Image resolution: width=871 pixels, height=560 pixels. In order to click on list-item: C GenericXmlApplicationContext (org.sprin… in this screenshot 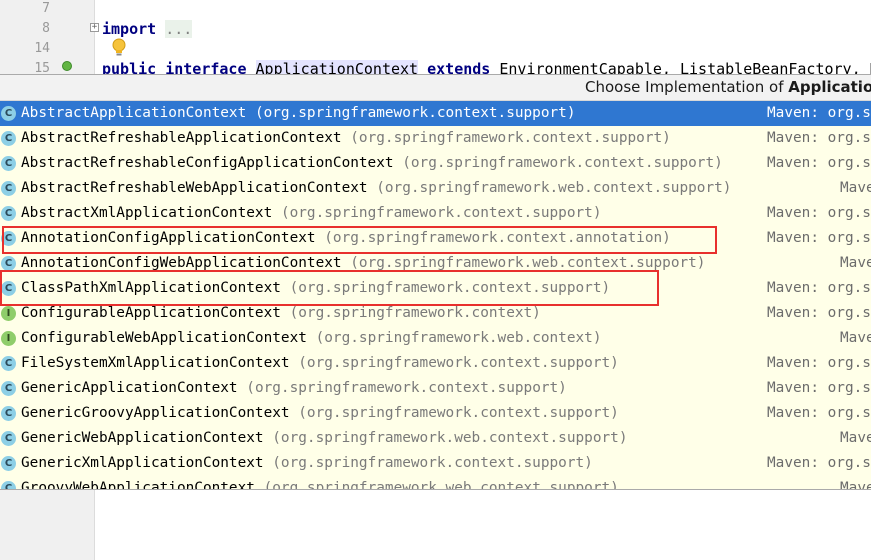, I will do `click(435, 463)`.